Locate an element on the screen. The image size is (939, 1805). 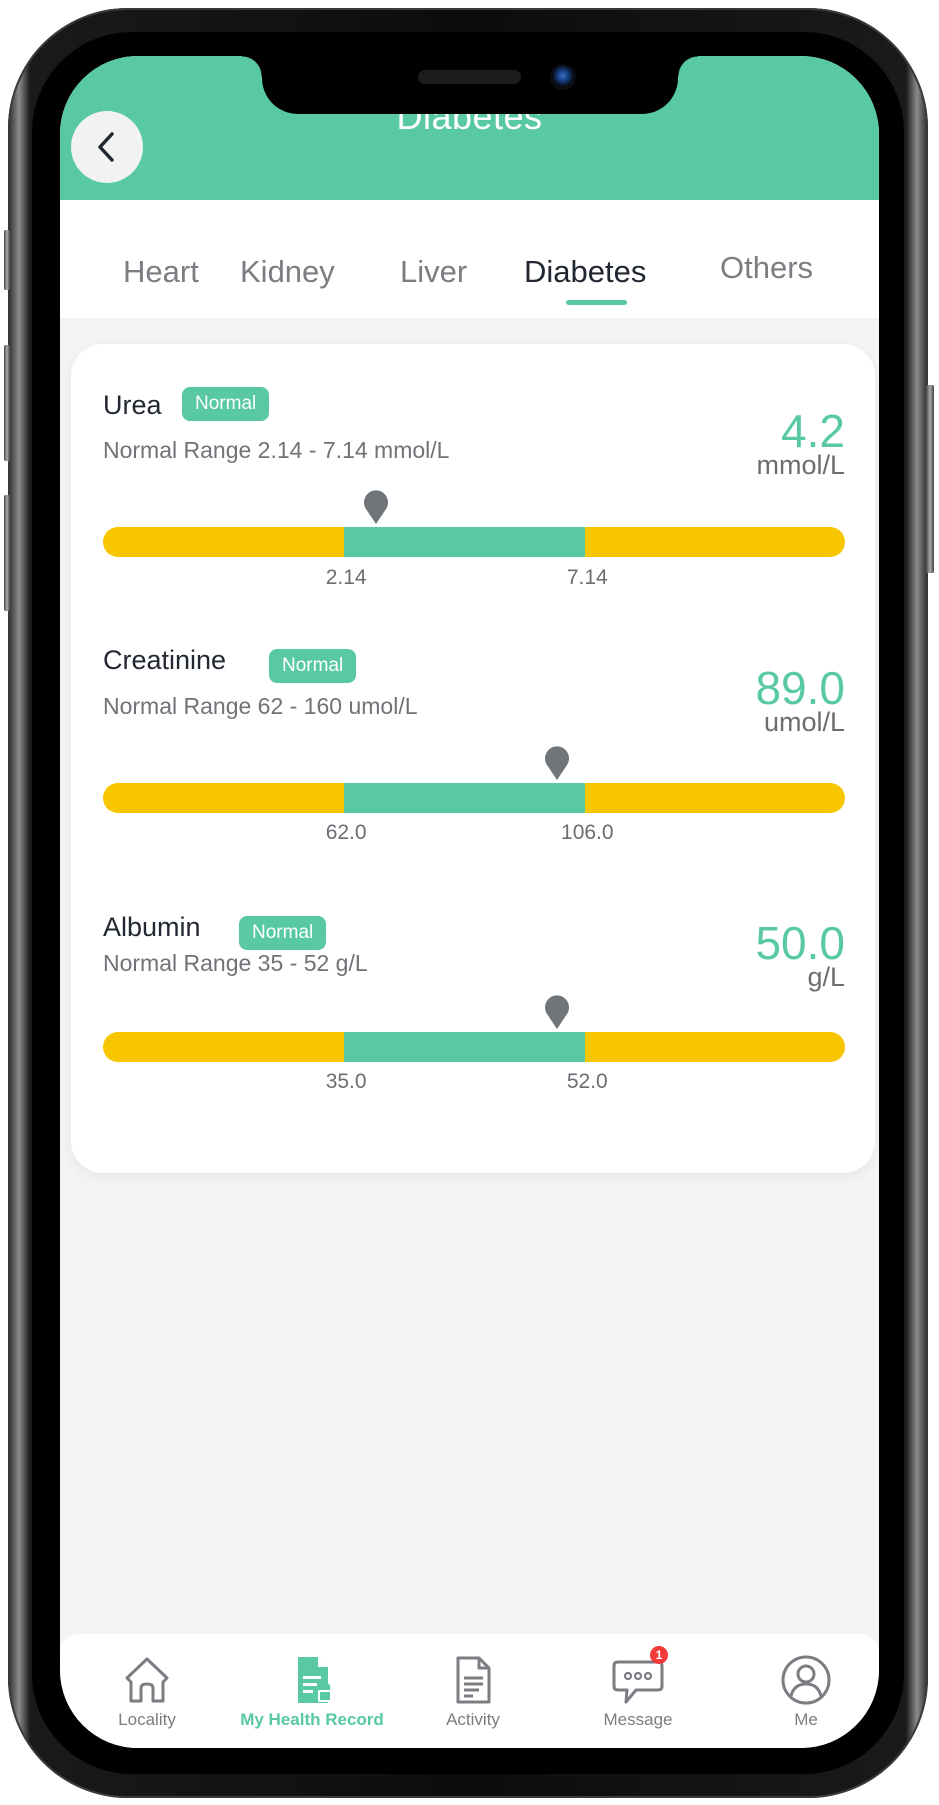
metric-unit: g/L is located at coordinates (826, 977).